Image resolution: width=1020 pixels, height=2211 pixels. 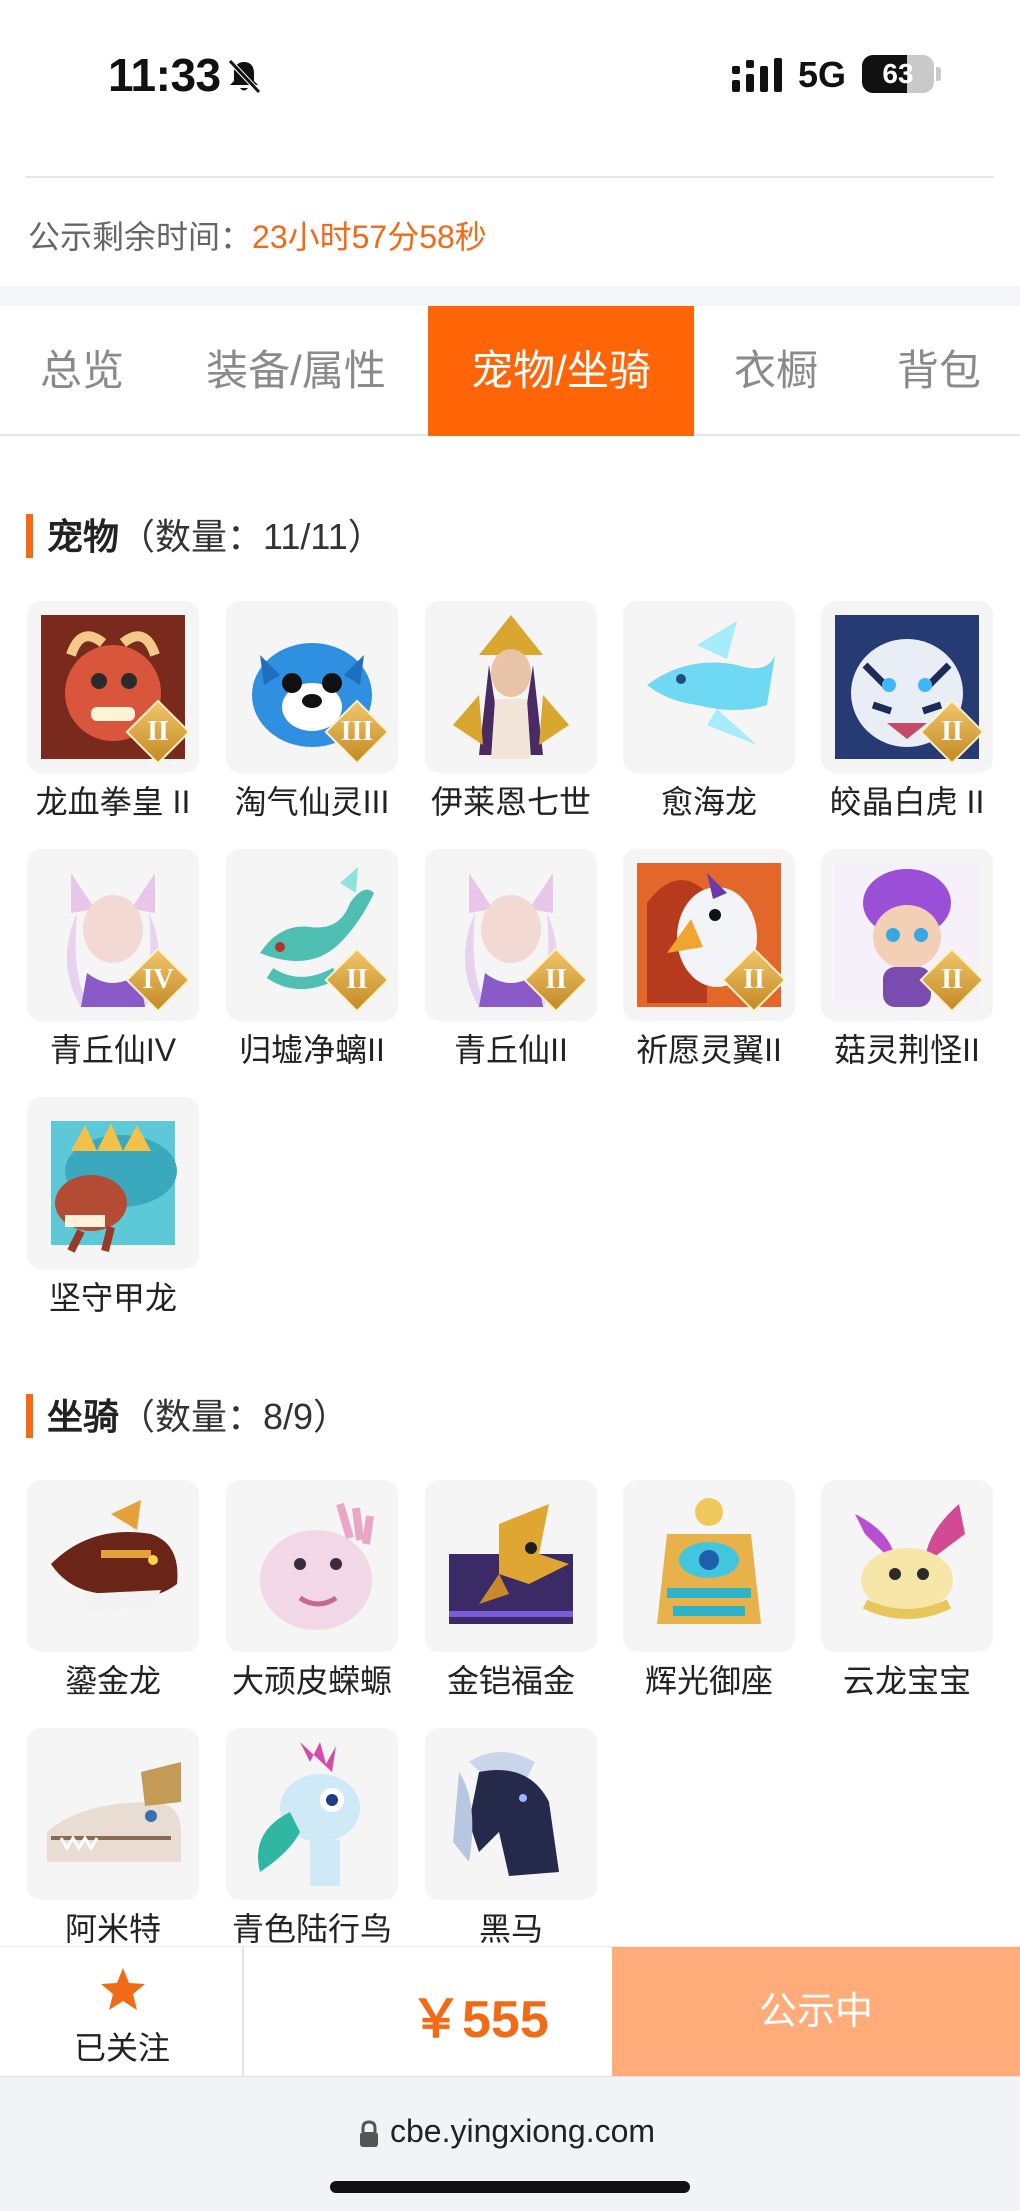 I want to click on mount-name: 鎏金龙, so click(x=112, y=1681).